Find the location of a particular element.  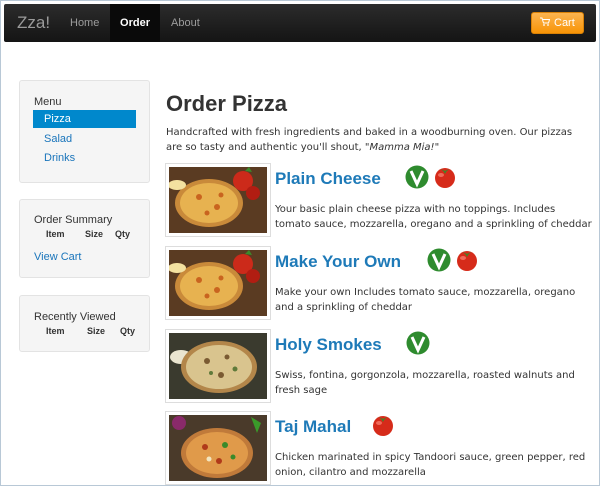

menu-item-drinks: Drinks is located at coordinates (84, 158).